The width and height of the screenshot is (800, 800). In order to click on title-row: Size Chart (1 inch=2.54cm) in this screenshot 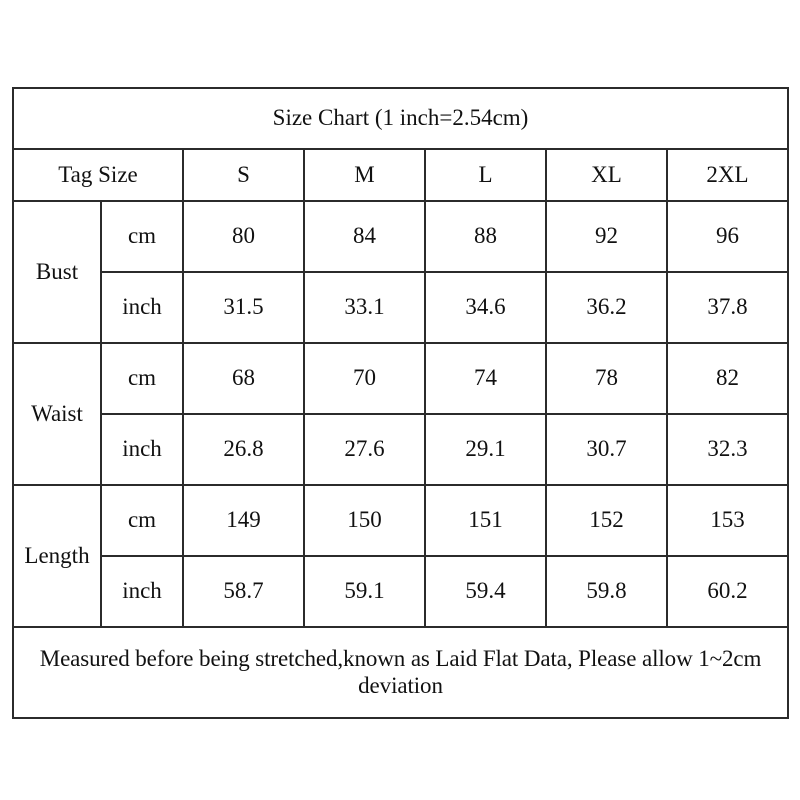, I will do `click(400, 118)`.